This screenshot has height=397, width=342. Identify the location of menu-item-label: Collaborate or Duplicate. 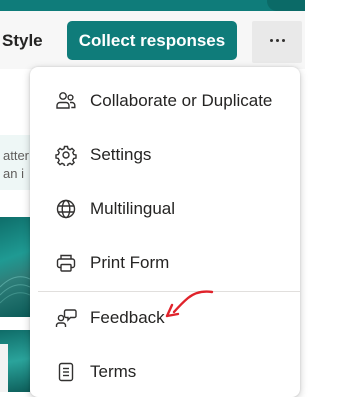
(181, 100).